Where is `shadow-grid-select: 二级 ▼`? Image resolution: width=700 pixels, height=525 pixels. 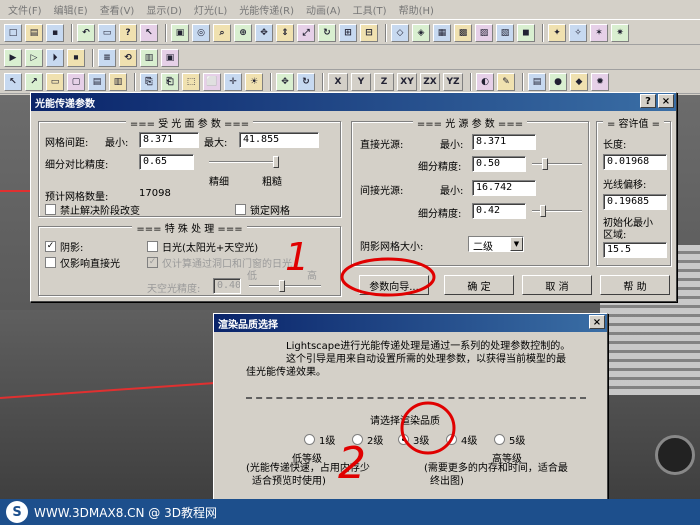 shadow-grid-select: 二级 ▼ is located at coordinates (496, 244).